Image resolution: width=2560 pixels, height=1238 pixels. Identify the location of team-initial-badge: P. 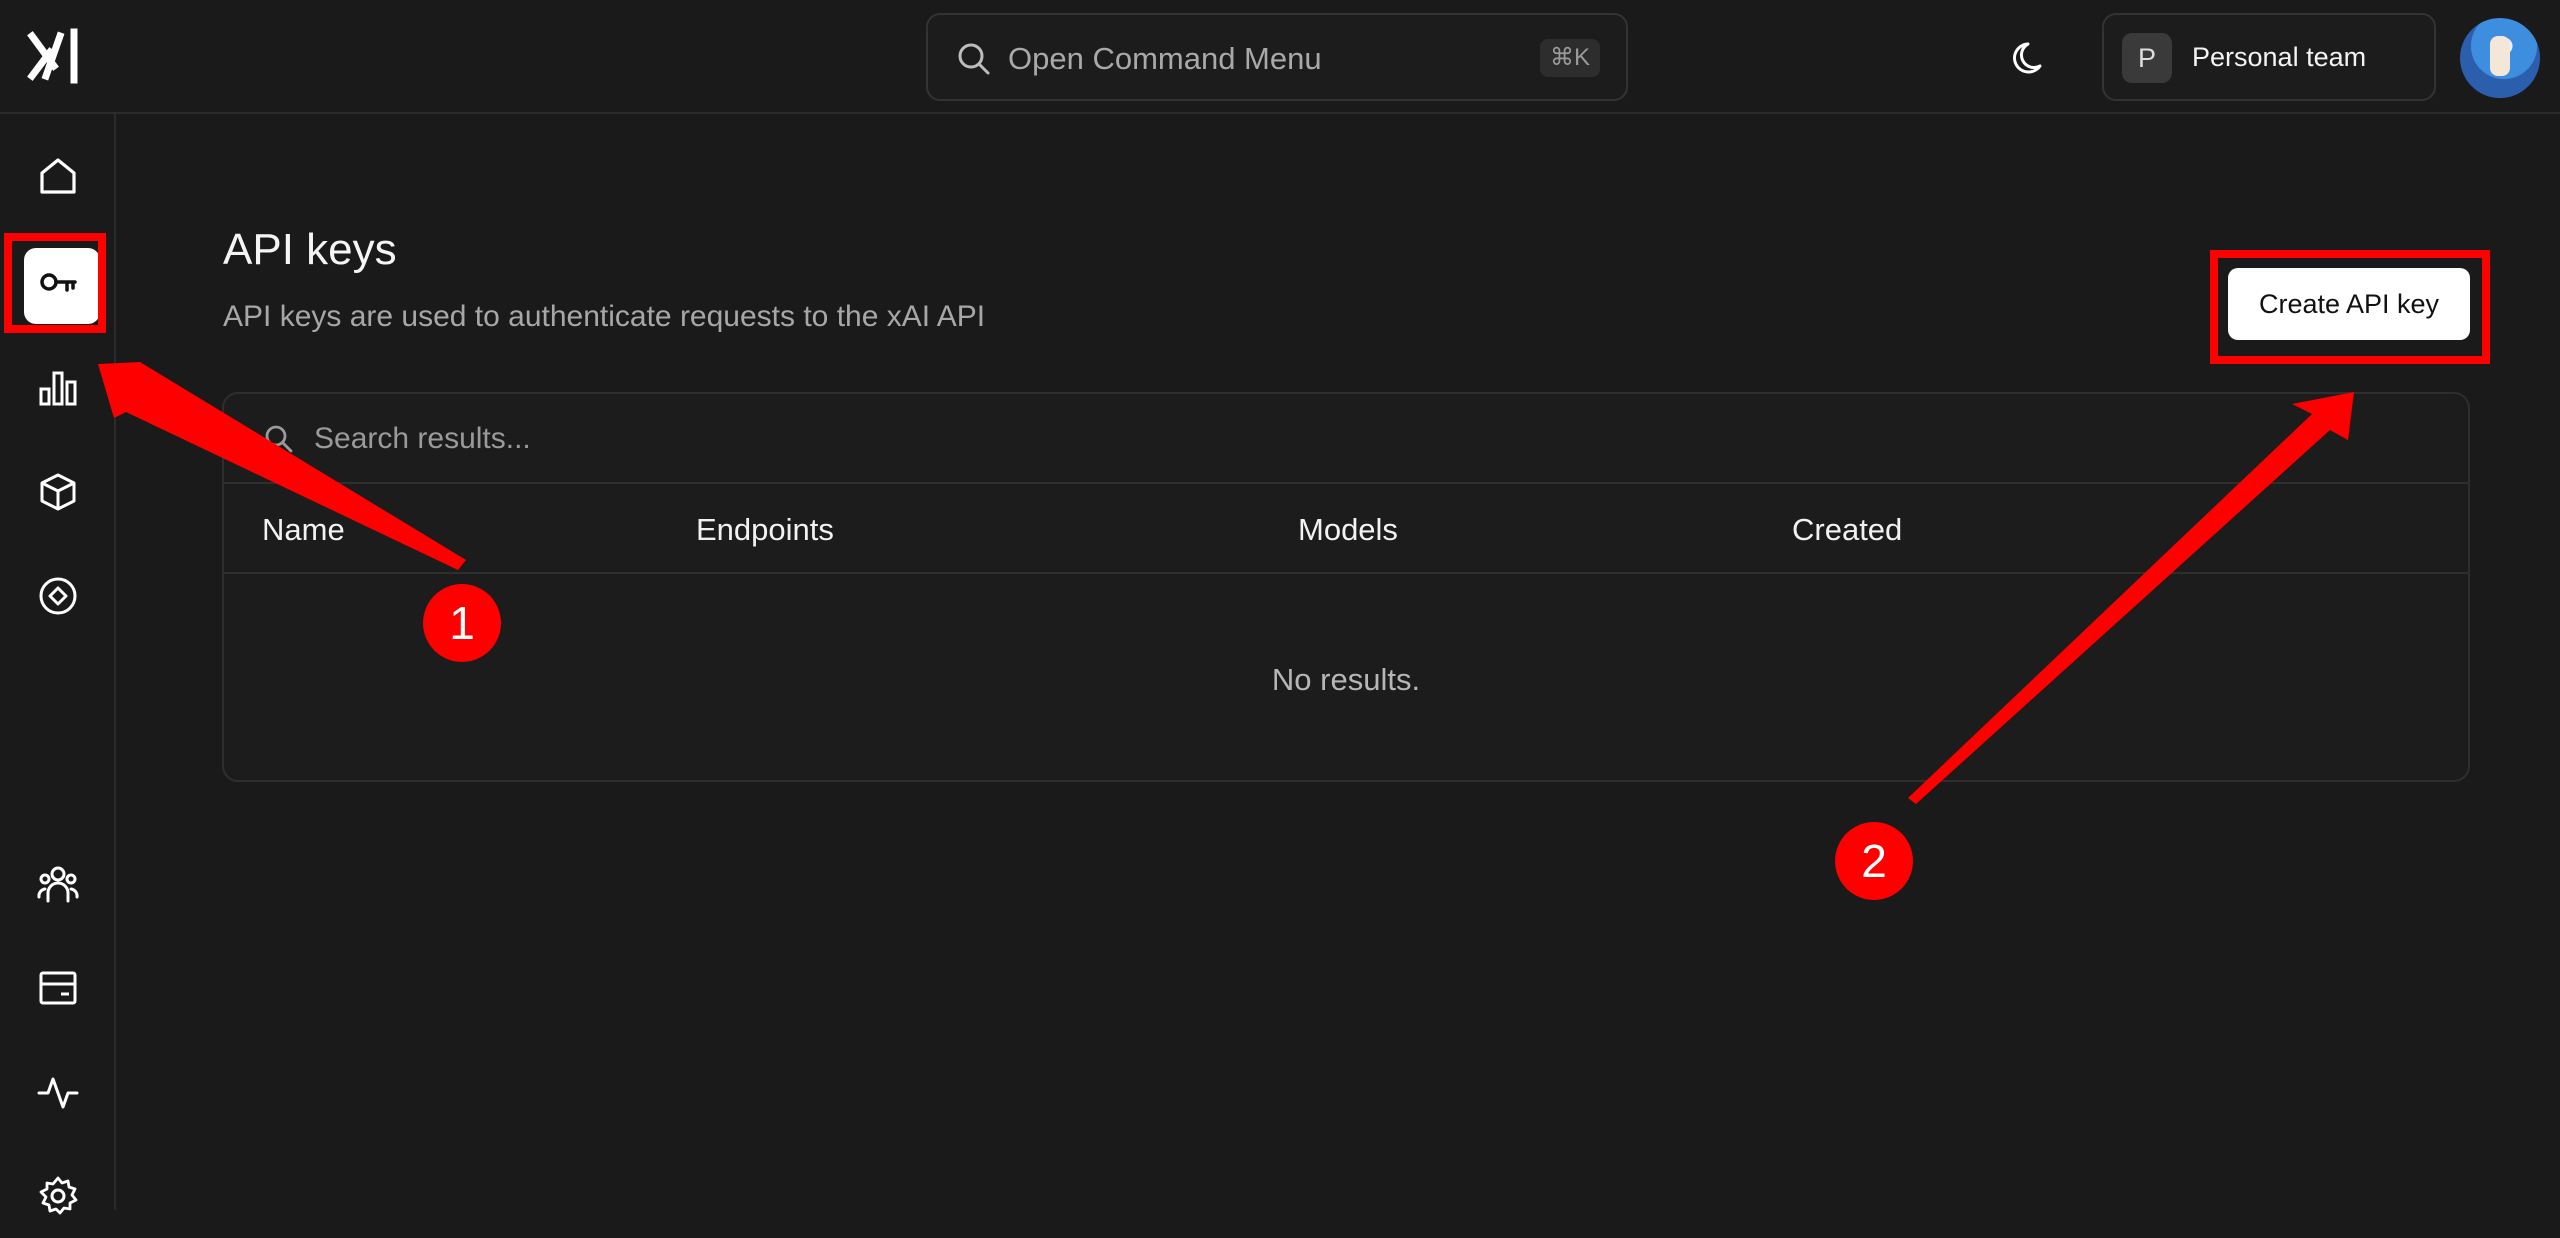
(2147, 58).